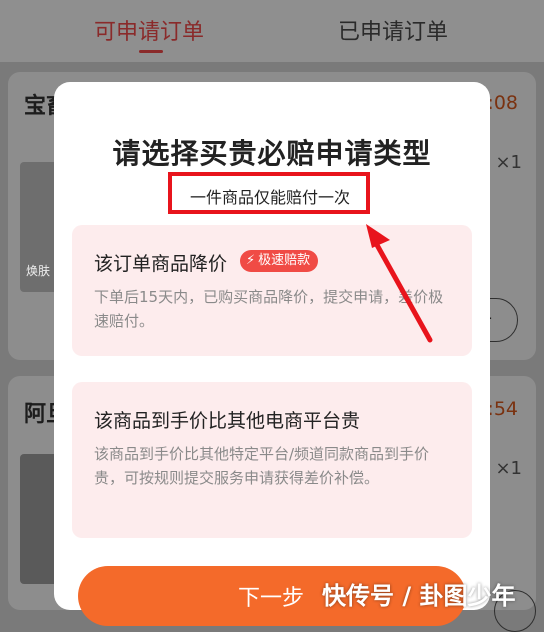 The height and width of the screenshot is (632, 544). What do you see at coordinates (269, 309) in the screenshot?
I see `option-description: 下单后15天内，已购买商品降价，提交申请，差价极速赔付。` at bounding box center [269, 309].